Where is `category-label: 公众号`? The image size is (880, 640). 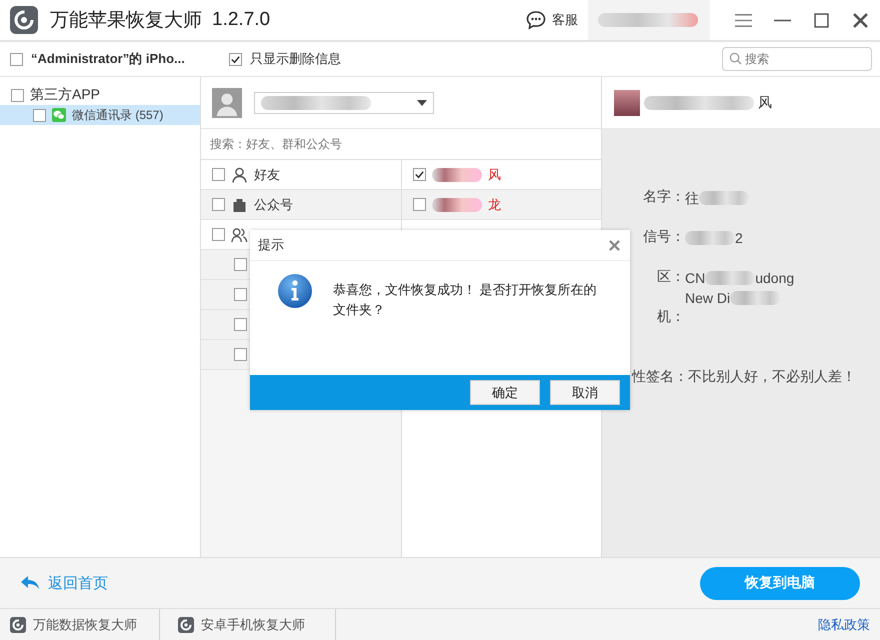
category-label: 公众号 is located at coordinates (273, 205).